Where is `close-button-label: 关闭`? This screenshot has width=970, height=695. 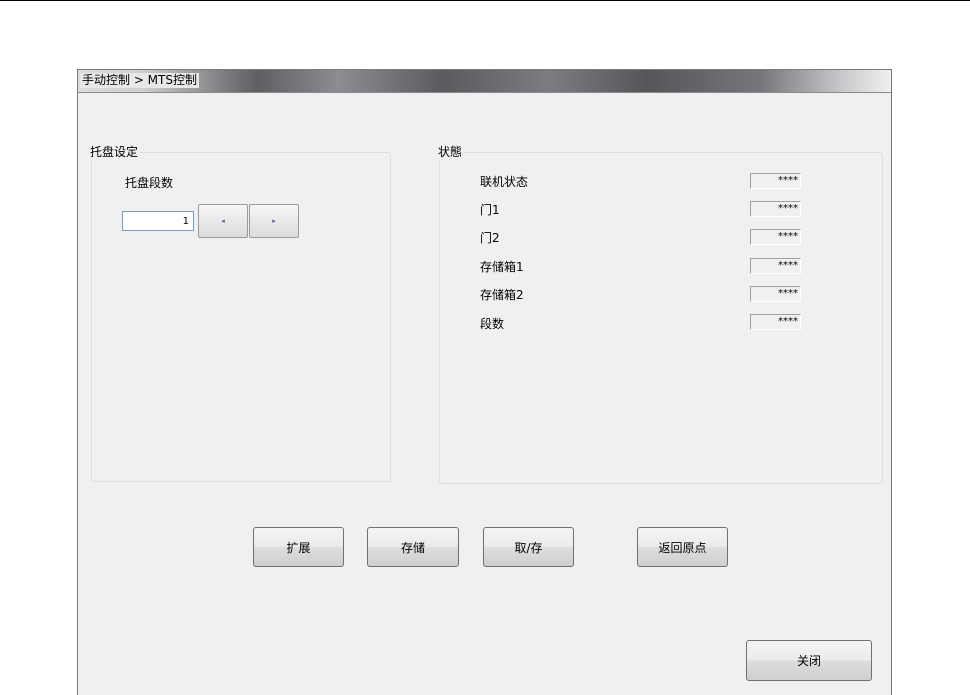 close-button-label: 关闭 is located at coordinates (808, 661).